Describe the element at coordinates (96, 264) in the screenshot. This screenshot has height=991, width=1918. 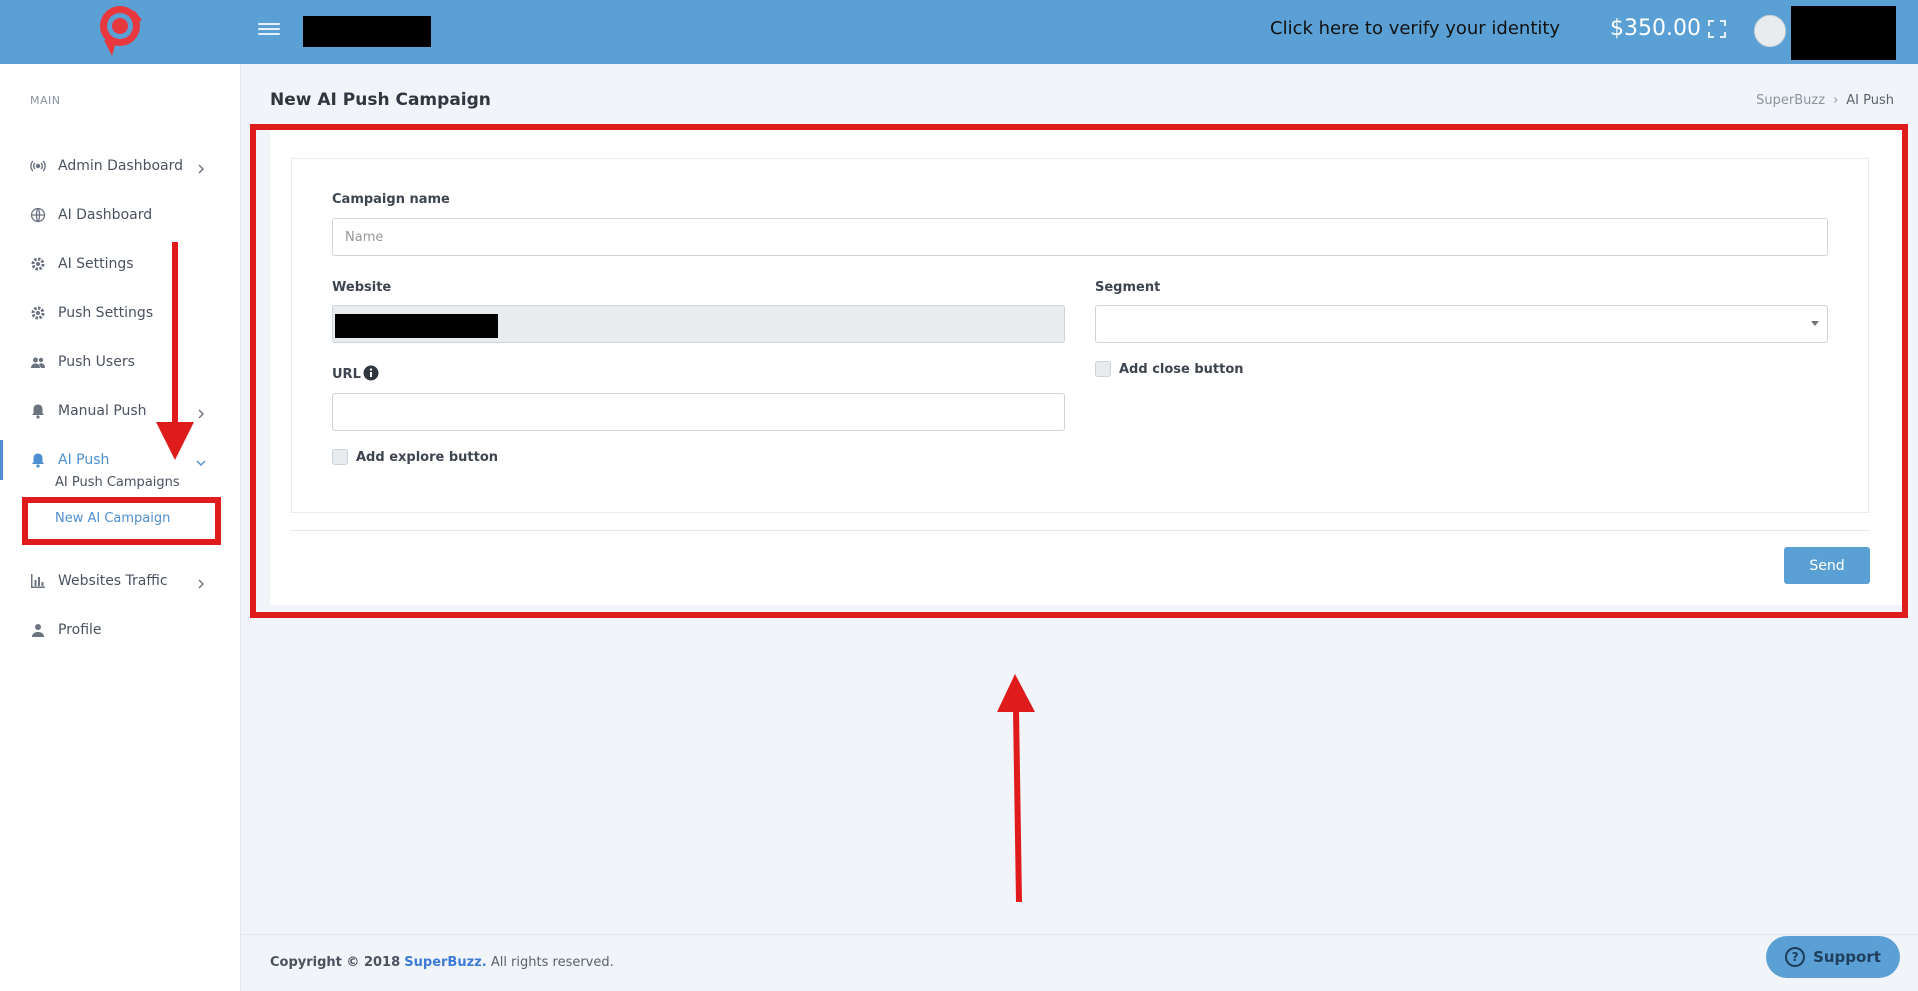
I see `sidebar-item-label: AI Settings` at that location.